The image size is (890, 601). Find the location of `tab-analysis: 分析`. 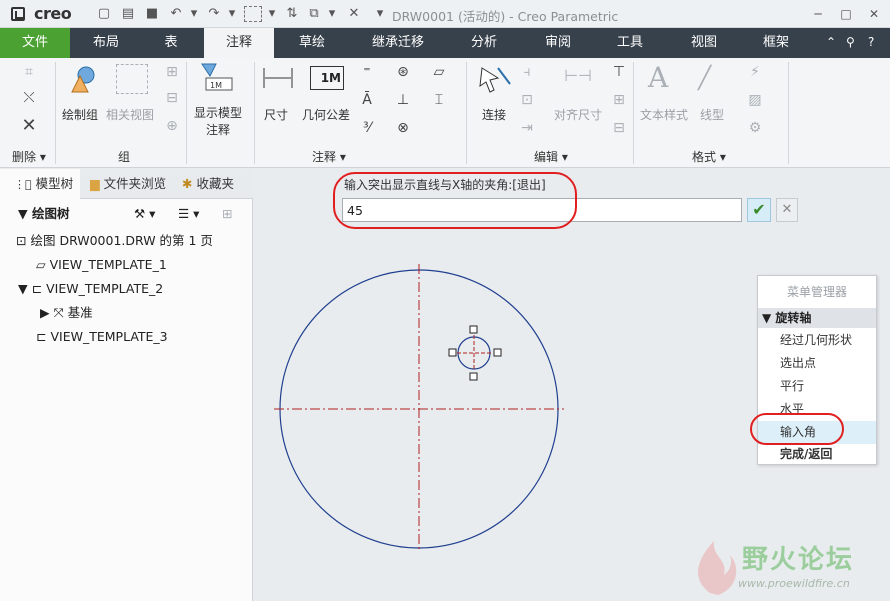

tab-analysis: 分析 is located at coordinates (484, 43).